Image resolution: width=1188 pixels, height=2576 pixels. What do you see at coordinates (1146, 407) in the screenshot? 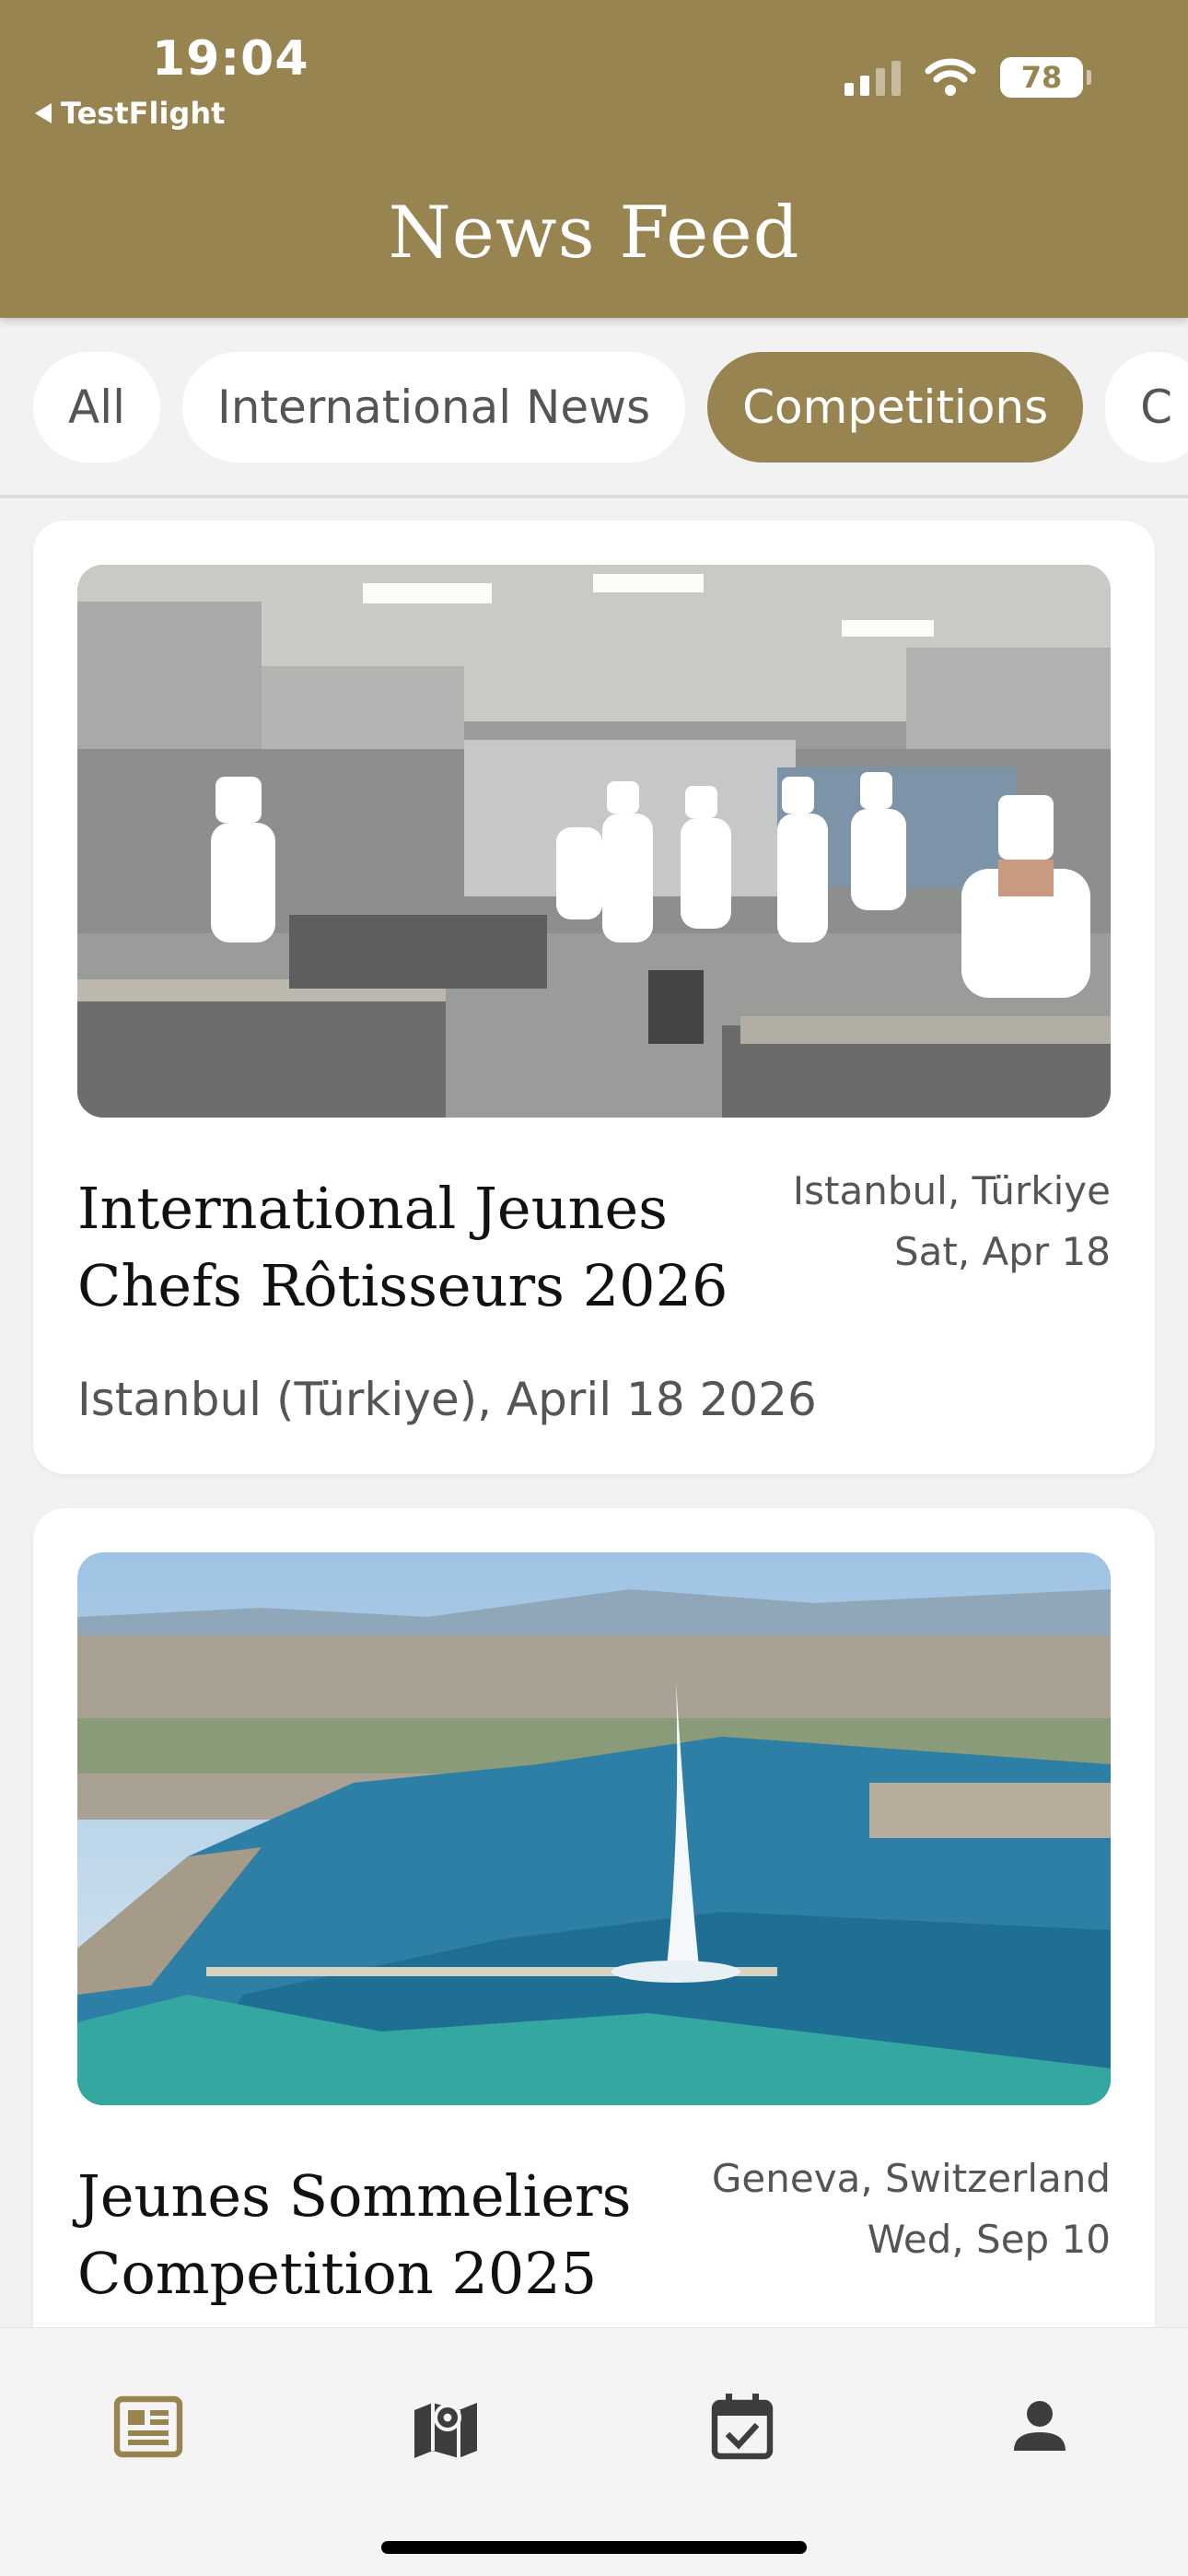
I see `filter-chip: C` at bounding box center [1146, 407].